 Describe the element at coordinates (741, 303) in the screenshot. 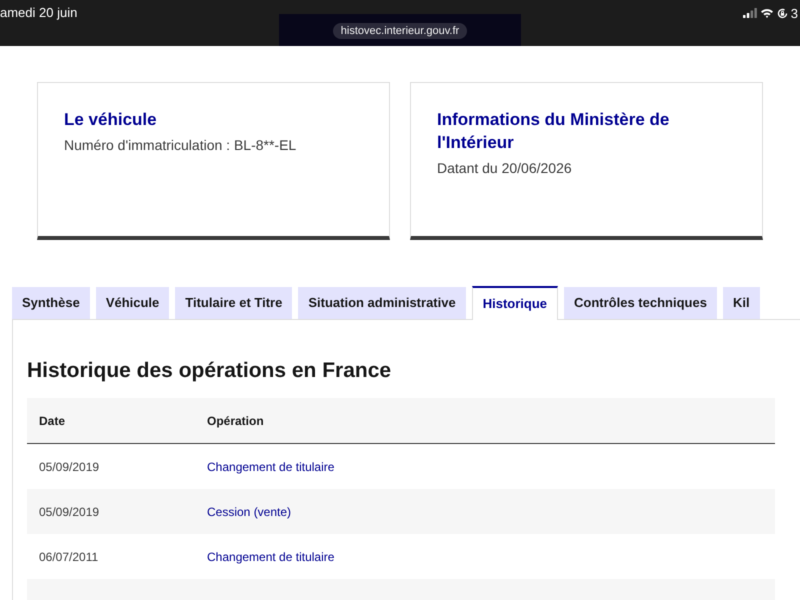

I see `tab: Kil` at that location.